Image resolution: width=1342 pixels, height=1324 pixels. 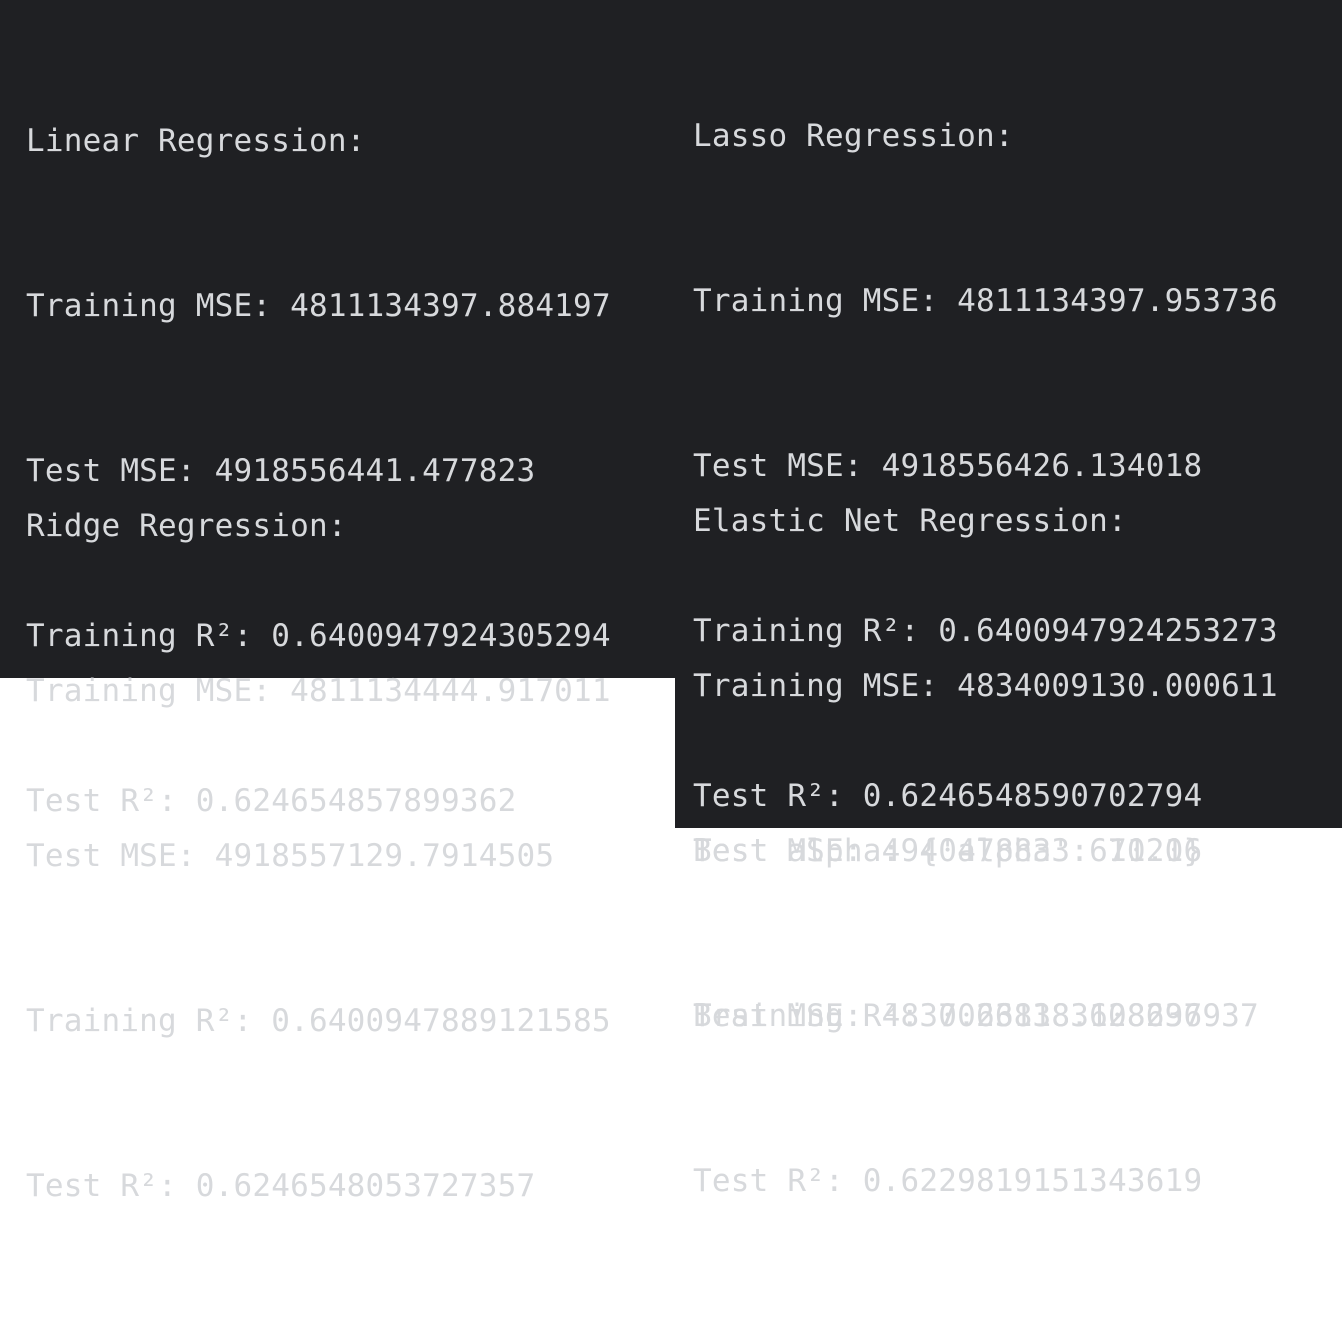 I want to click on ridge-training-mse: Training MSE: 4811134444.917011, so click(x=318, y=691).